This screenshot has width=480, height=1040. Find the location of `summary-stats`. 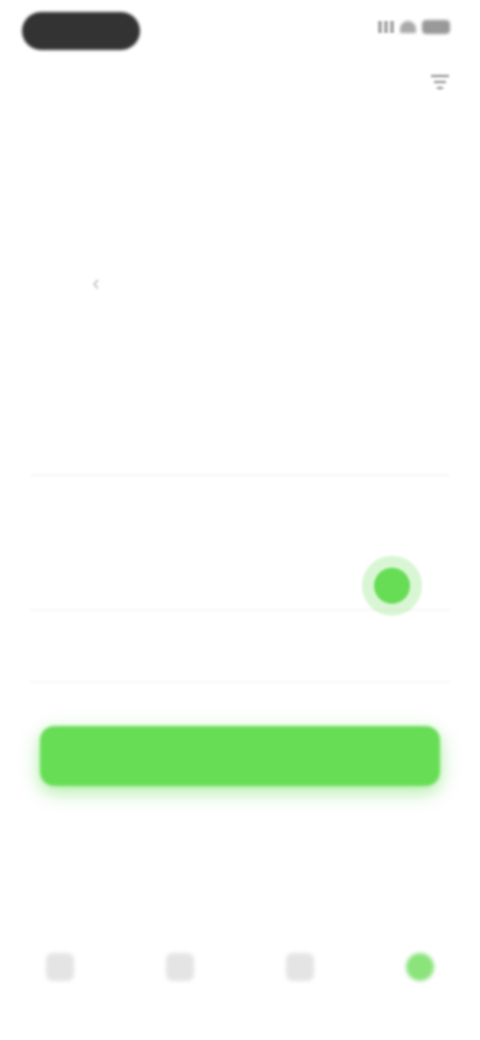

summary-stats is located at coordinates (240, 374).